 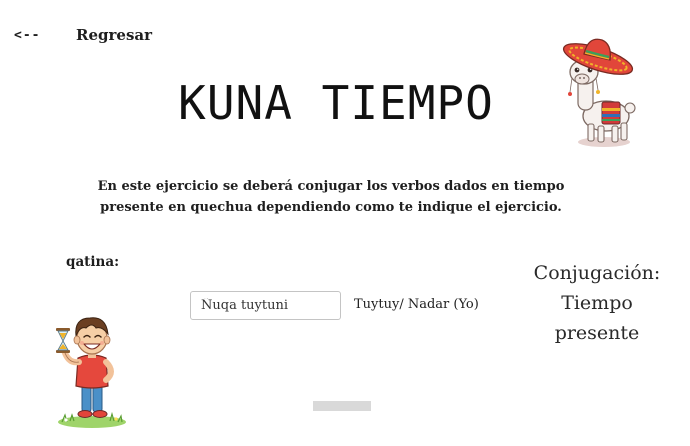 I want to click on back-arrow-icon: <--, so click(x=27, y=35).